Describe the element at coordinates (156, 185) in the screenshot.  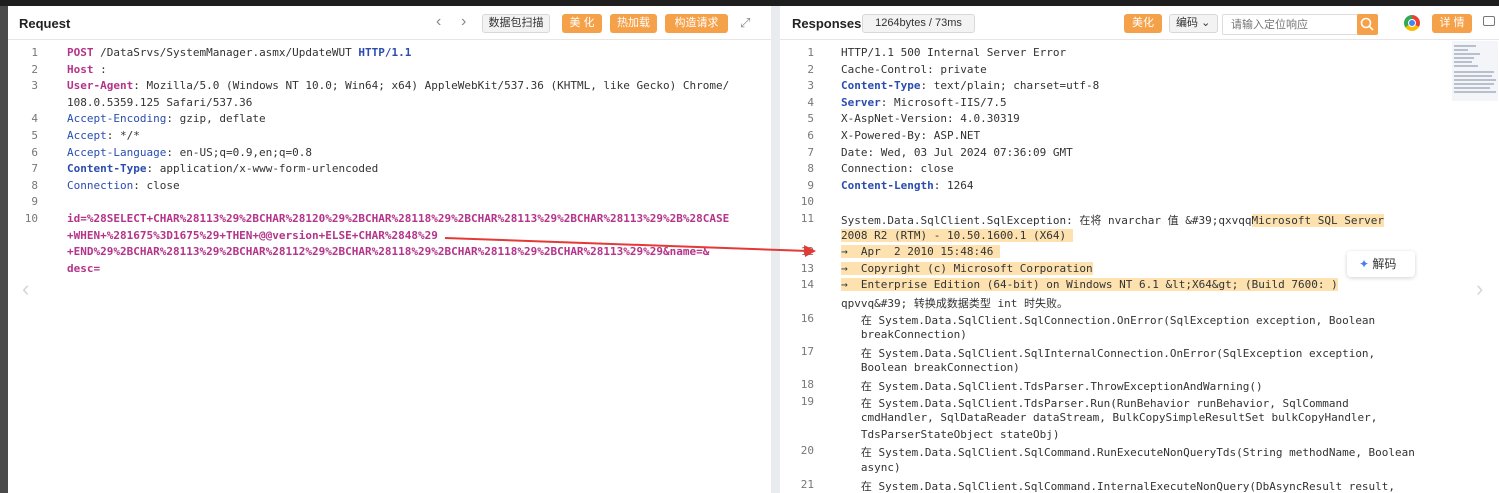
I see `code-token: : close` at that location.